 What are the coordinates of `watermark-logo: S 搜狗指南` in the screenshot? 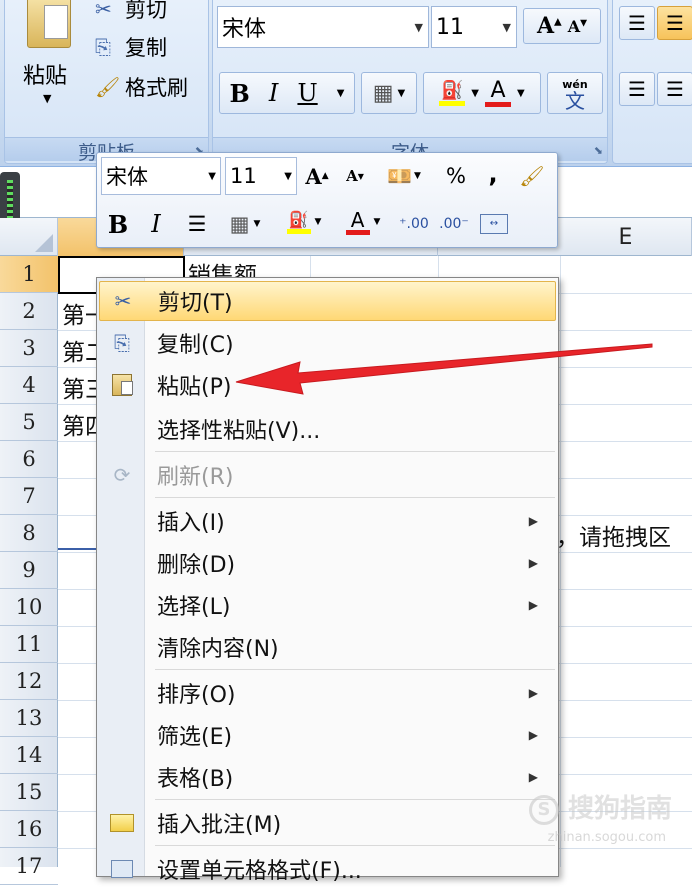 It's located at (600, 806).